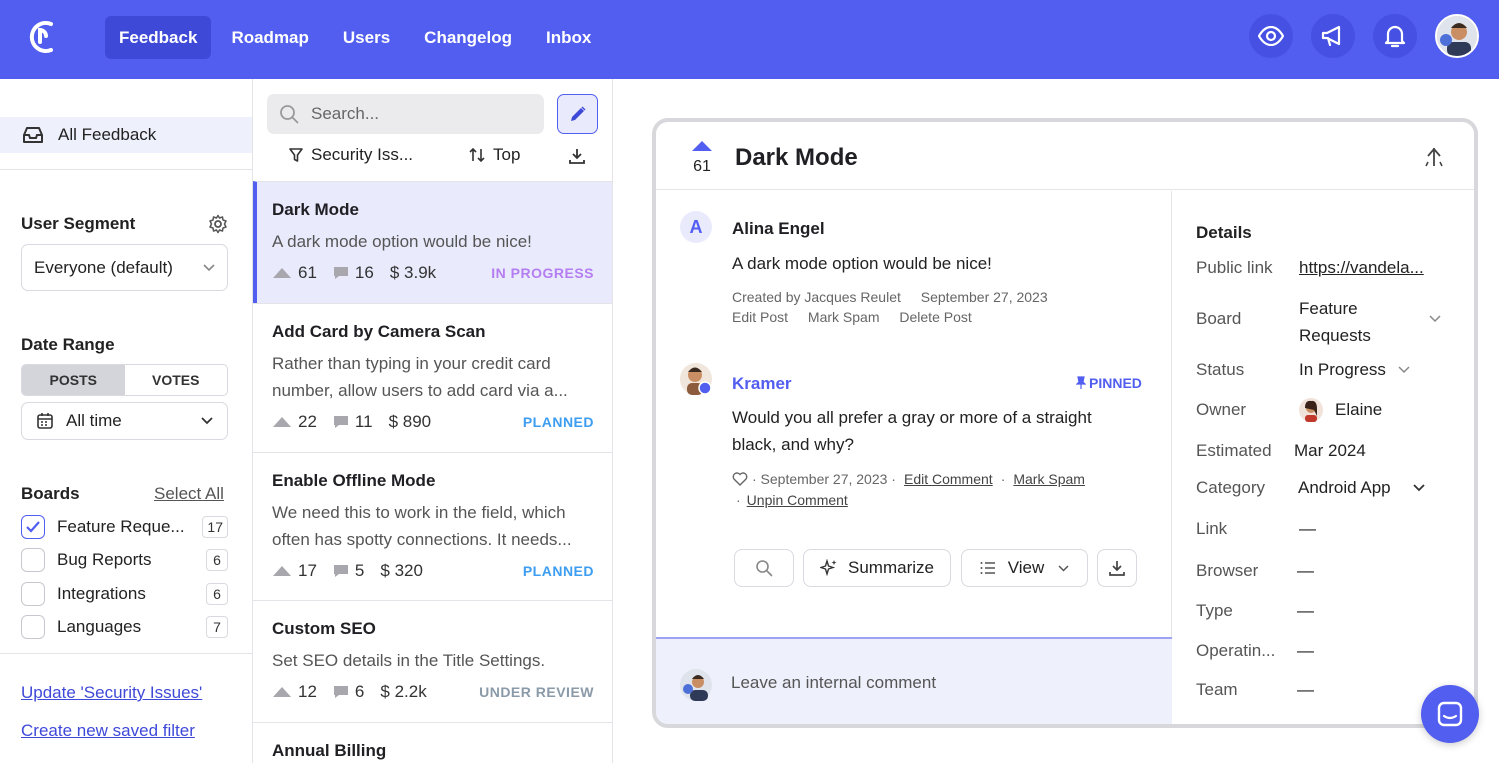  What do you see at coordinates (40, 37) in the screenshot?
I see `canny-logo-icon` at bounding box center [40, 37].